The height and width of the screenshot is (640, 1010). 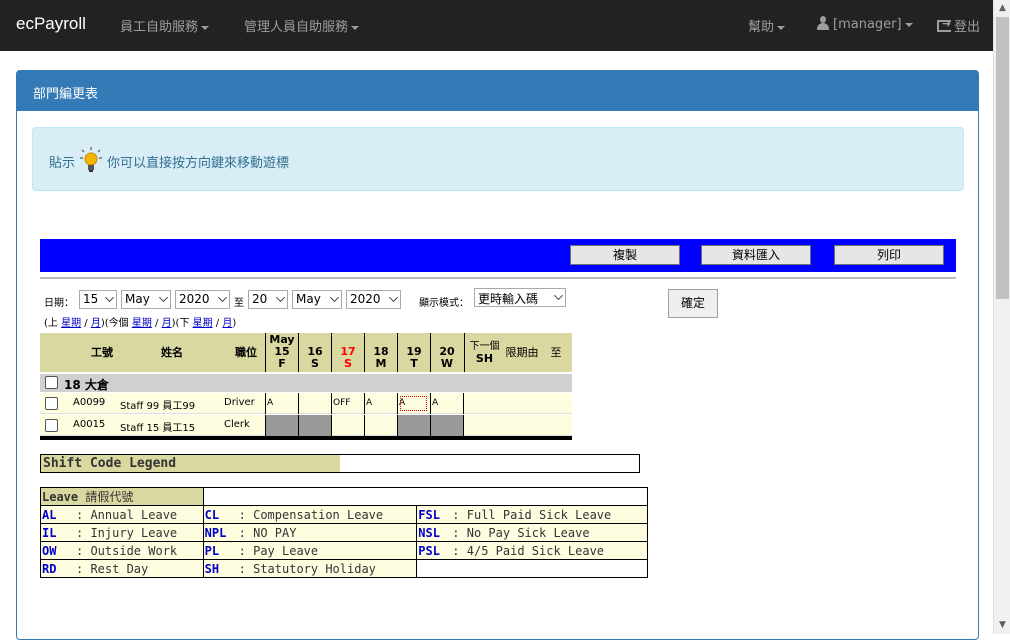 What do you see at coordinates (158, 406) in the screenshot?
I see `emp-name: Staff 99 員工99` at bounding box center [158, 406].